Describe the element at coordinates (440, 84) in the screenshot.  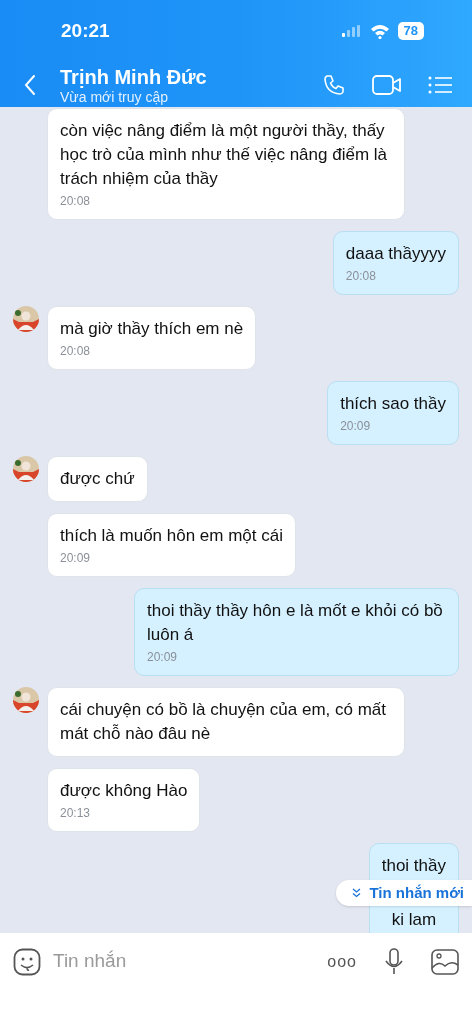
I see `menu-icon` at that location.